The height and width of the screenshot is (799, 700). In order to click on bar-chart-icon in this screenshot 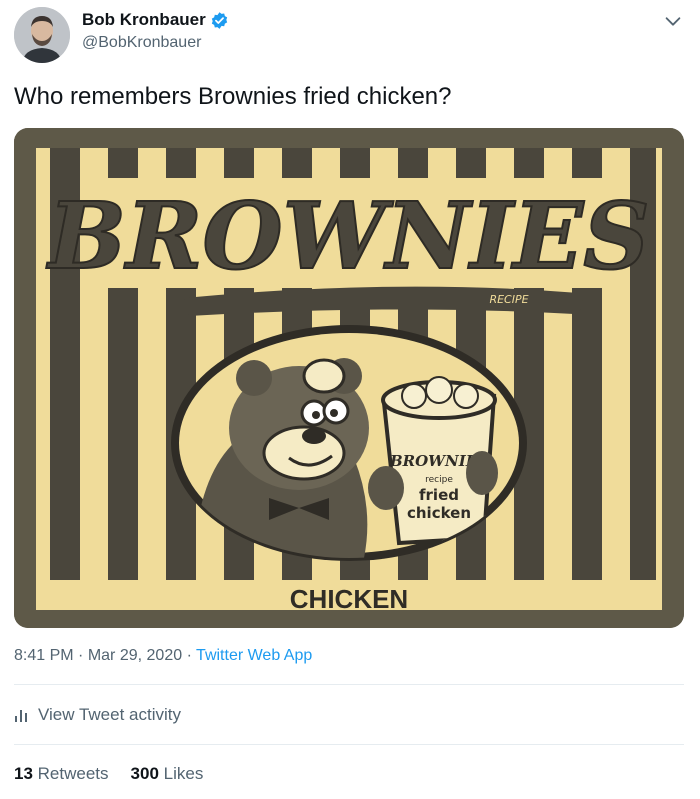, I will do `click(21, 716)`.